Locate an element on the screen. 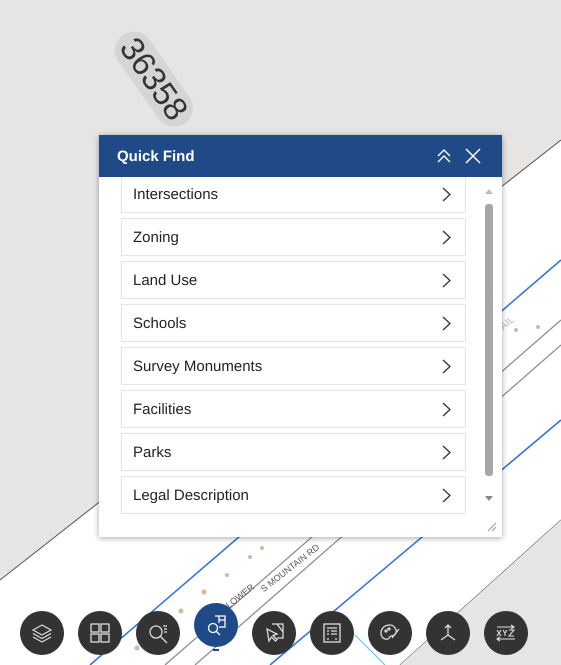  list-item: Facilities is located at coordinates (293, 409).